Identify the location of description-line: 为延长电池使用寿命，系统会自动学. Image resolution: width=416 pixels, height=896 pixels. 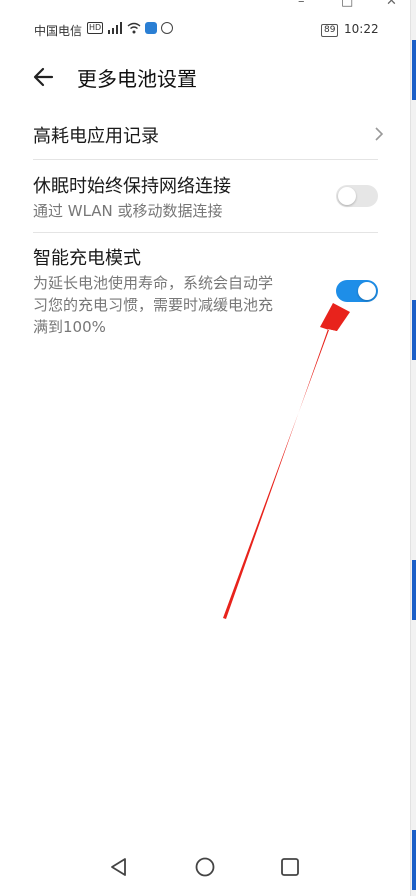
(153, 283).